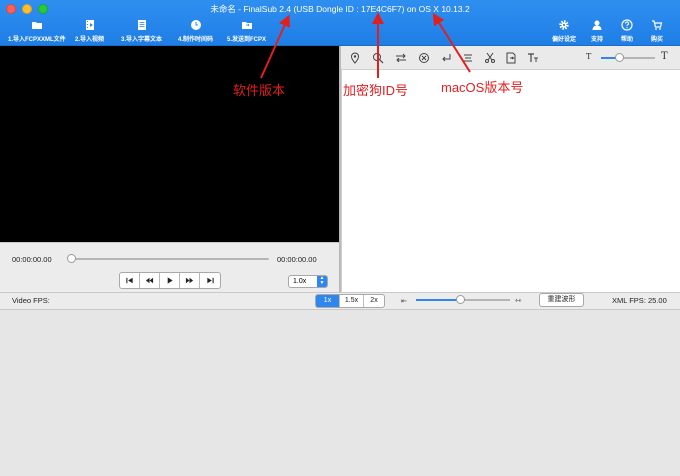 The width and height of the screenshot is (680, 476). I want to click on import-subtitle-text-button: 3.导入字幕文本, so click(141, 30).